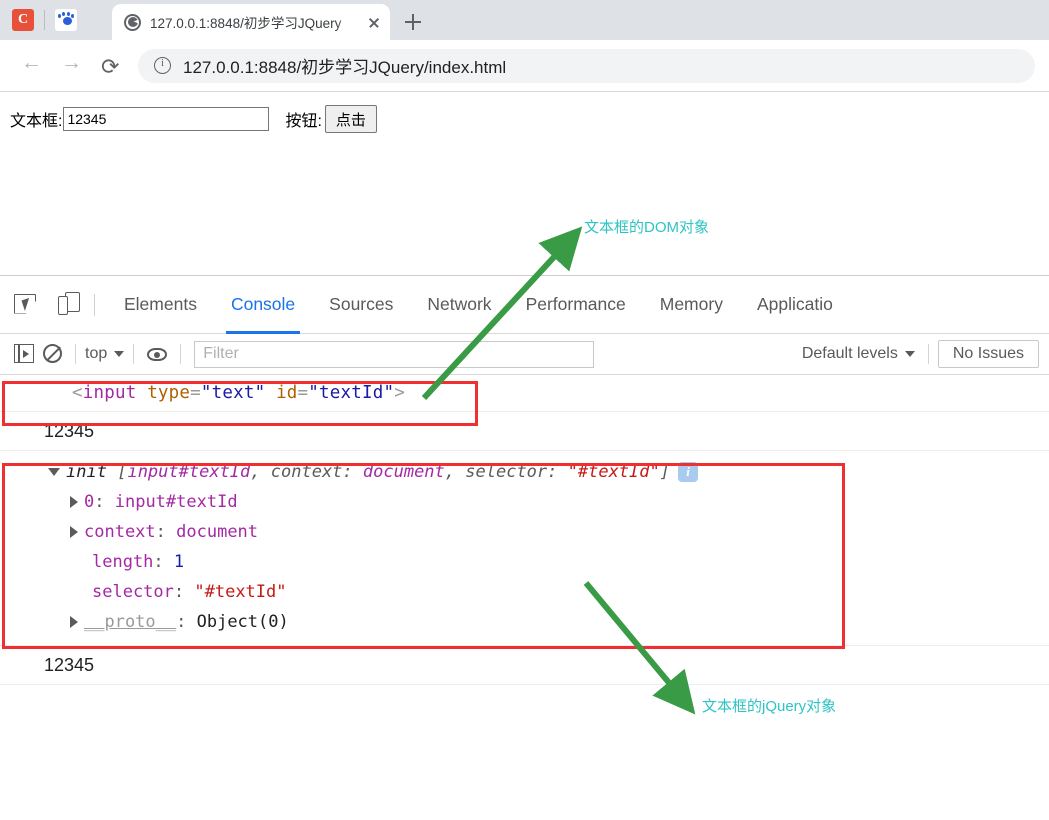 This screenshot has height=820, width=1049. What do you see at coordinates (122, 472) in the screenshot?
I see `bracket-open: [` at bounding box center [122, 472].